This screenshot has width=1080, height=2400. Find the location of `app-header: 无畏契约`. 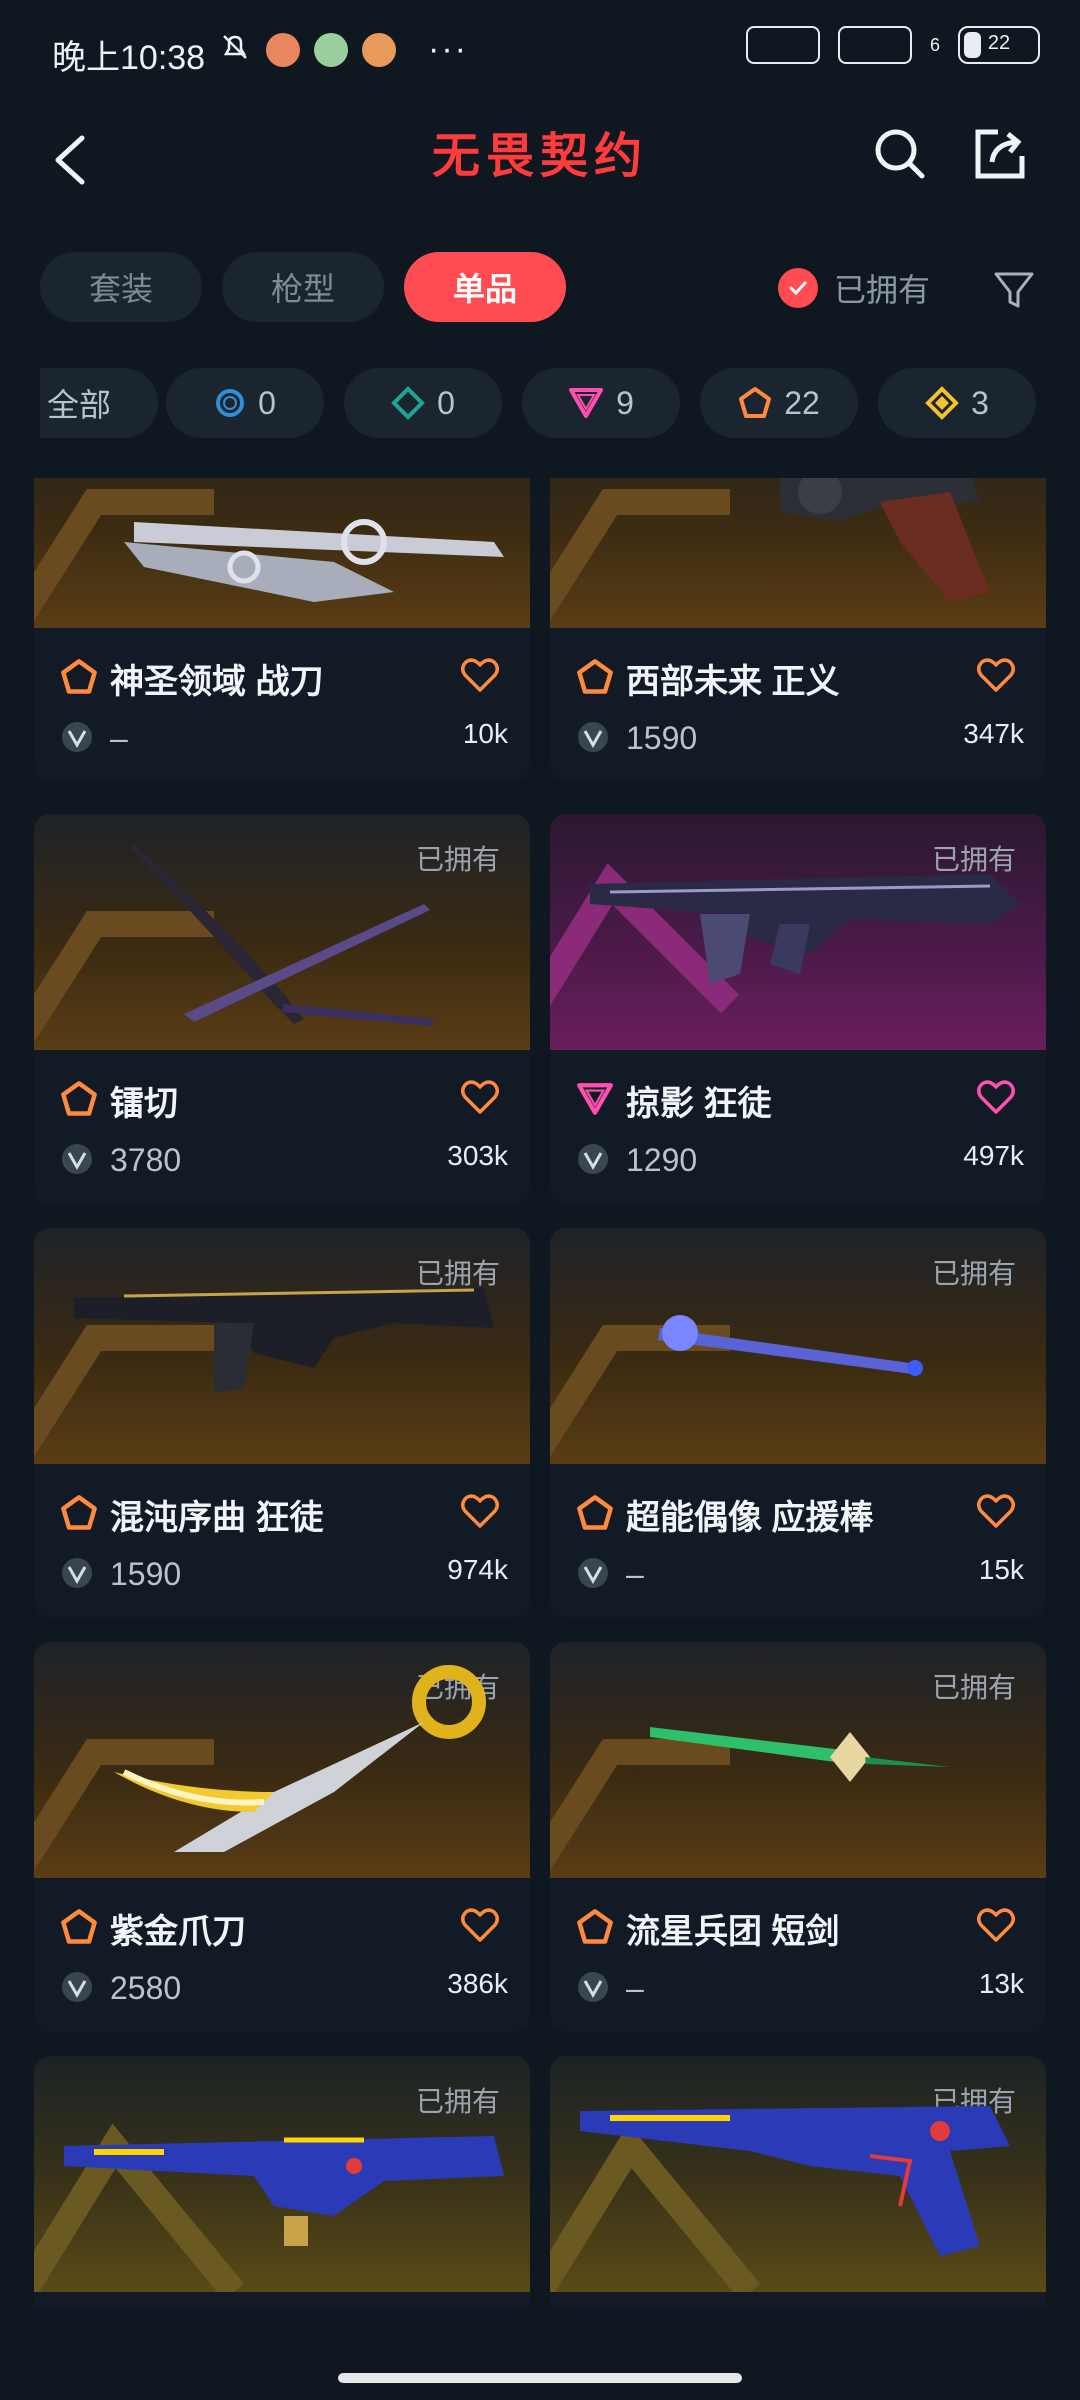

app-header: 无畏契约 is located at coordinates (540, 160).